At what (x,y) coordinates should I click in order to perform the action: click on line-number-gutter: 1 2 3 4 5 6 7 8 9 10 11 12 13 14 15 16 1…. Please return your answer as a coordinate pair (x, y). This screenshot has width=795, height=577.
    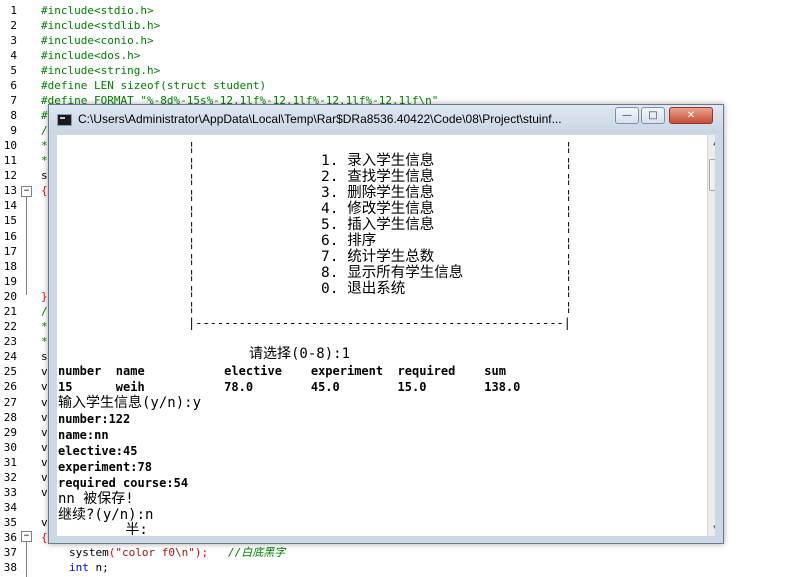
    Looking at the image, I should click on (19, 288).